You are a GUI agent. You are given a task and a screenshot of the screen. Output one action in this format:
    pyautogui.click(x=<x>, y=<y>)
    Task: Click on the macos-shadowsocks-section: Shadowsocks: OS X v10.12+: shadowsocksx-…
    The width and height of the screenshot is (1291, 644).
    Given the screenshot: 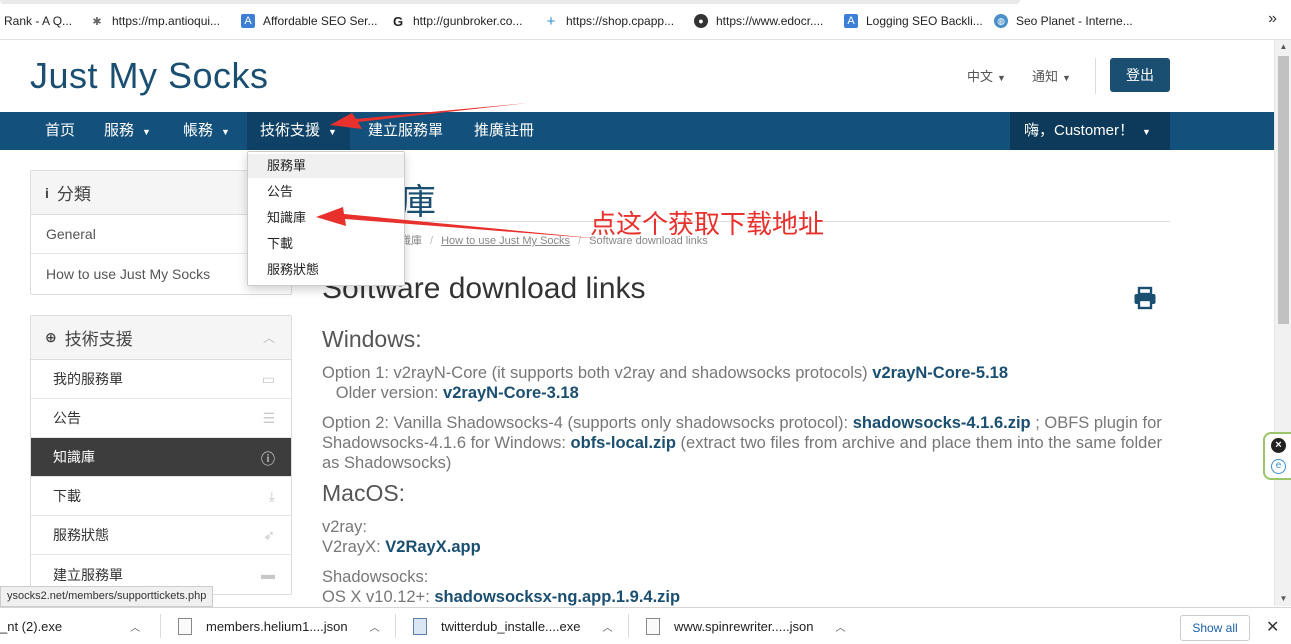 What is the action you would take?
    pyautogui.click(x=501, y=587)
    